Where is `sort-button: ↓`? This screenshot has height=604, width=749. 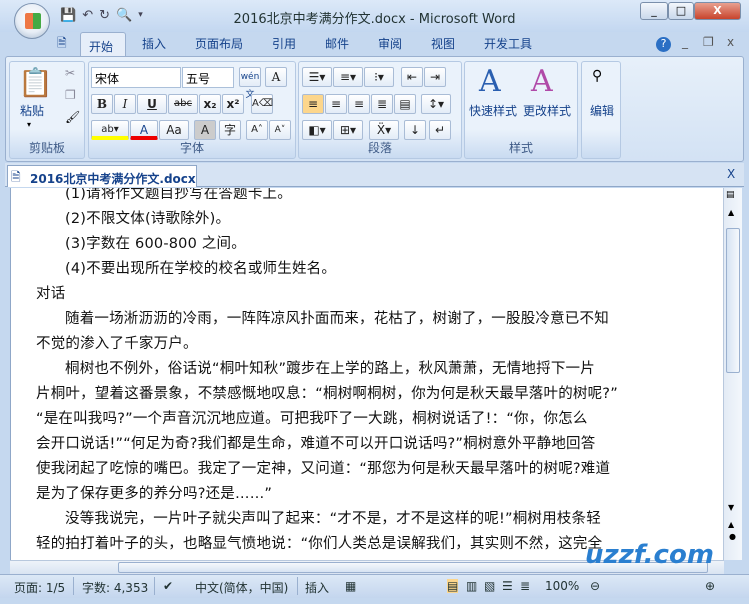
sort-button: ↓ is located at coordinates (415, 130).